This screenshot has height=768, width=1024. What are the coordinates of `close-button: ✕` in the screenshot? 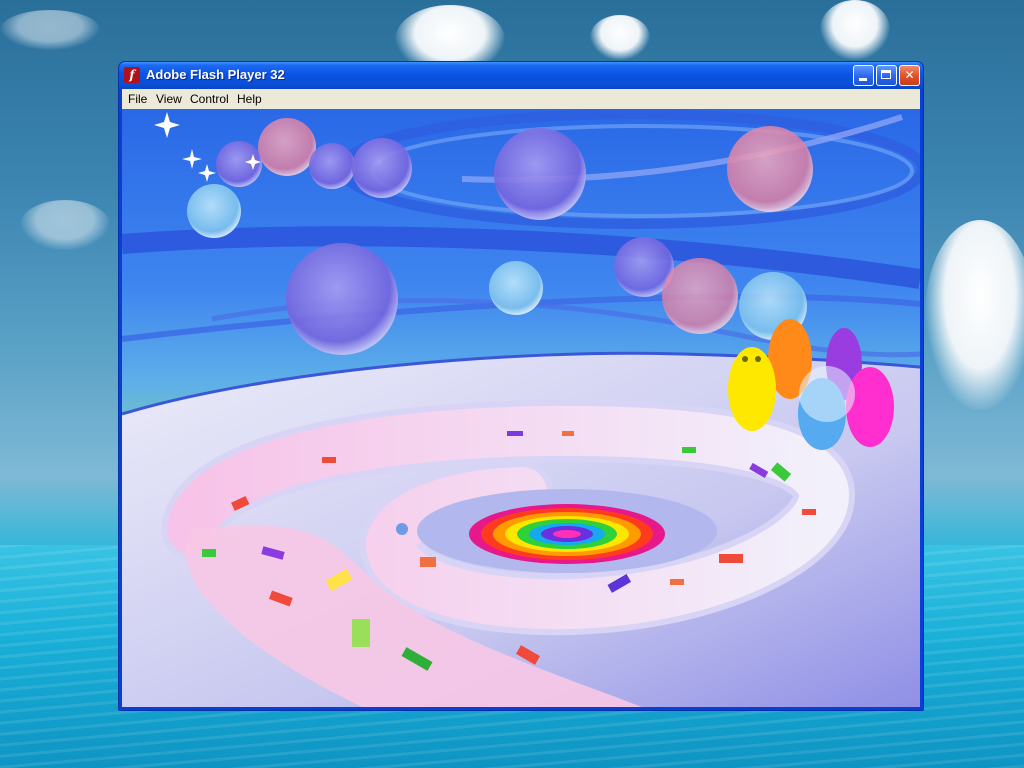 It's located at (909, 75).